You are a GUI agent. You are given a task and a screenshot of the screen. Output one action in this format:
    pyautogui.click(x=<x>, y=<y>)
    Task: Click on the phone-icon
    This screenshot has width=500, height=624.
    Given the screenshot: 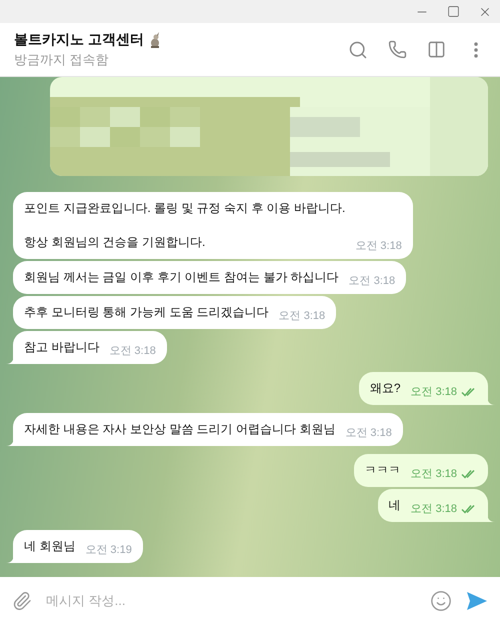 What is the action you would take?
    pyautogui.click(x=397, y=49)
    